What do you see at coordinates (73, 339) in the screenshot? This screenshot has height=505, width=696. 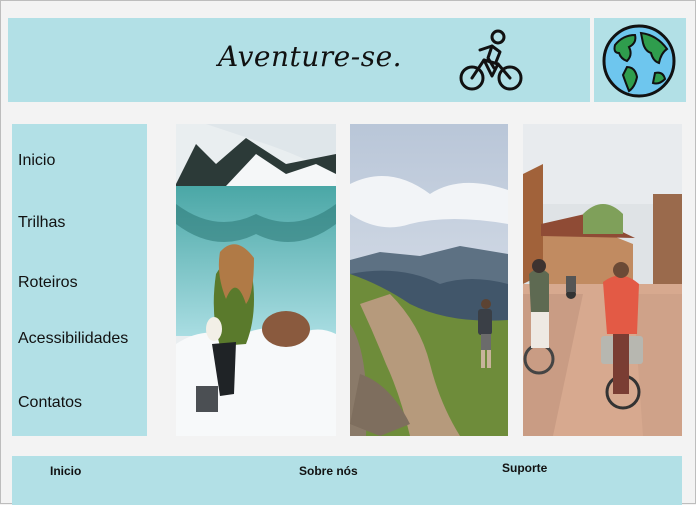 I see `sidebar-item-acessibilidades: Acessibilidades` at bounding box center [73, 339].